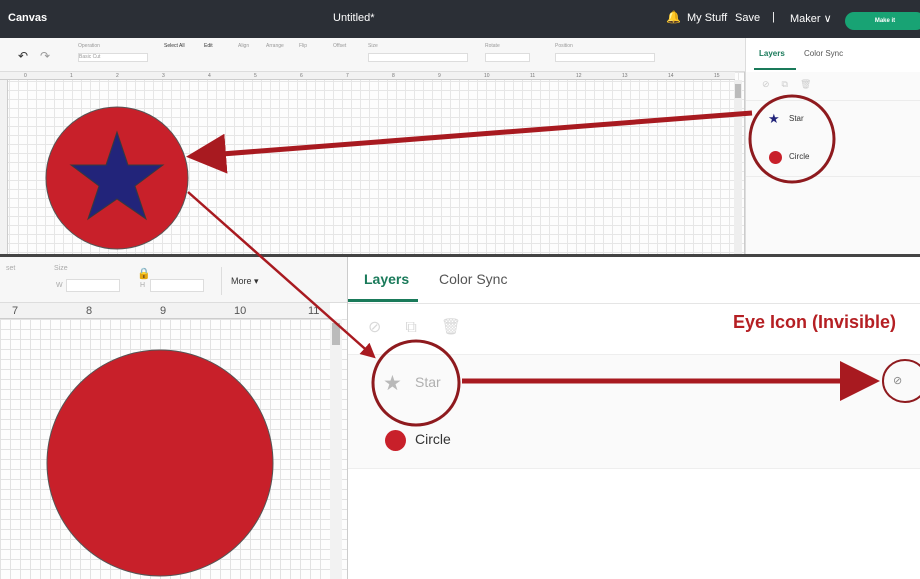 The height and width of the screenshot is (579, 920). What do you see at coordinates (792, 139) in the screenshot?
I see `layers-callout-circle` at bounding box center [792, 139].